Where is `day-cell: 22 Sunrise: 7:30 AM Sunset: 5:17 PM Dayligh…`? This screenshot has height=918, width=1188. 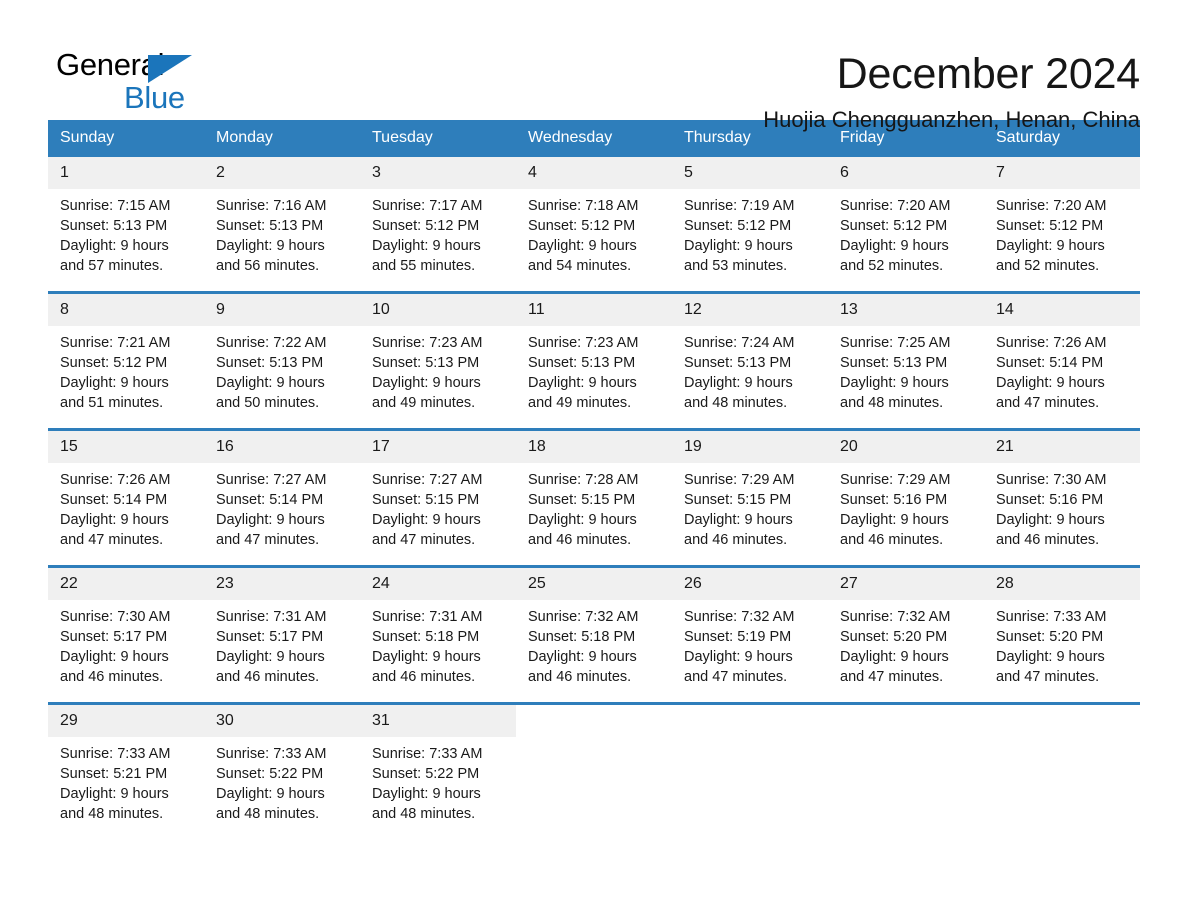 day-cell: 22 Sunrise: 7:30 AM Sunset: 5:17 PM Dayligh… is located at coordinates (126, 629).